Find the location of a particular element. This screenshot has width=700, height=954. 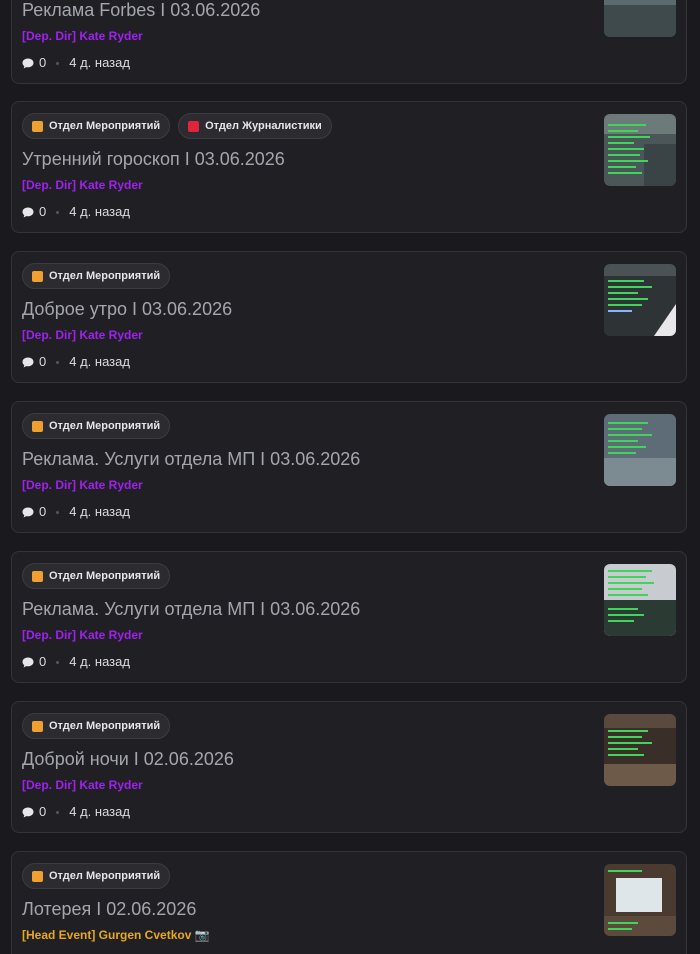

post-title: Доброй ночи I 02.06.2026 is located at coordinates (302, 759).